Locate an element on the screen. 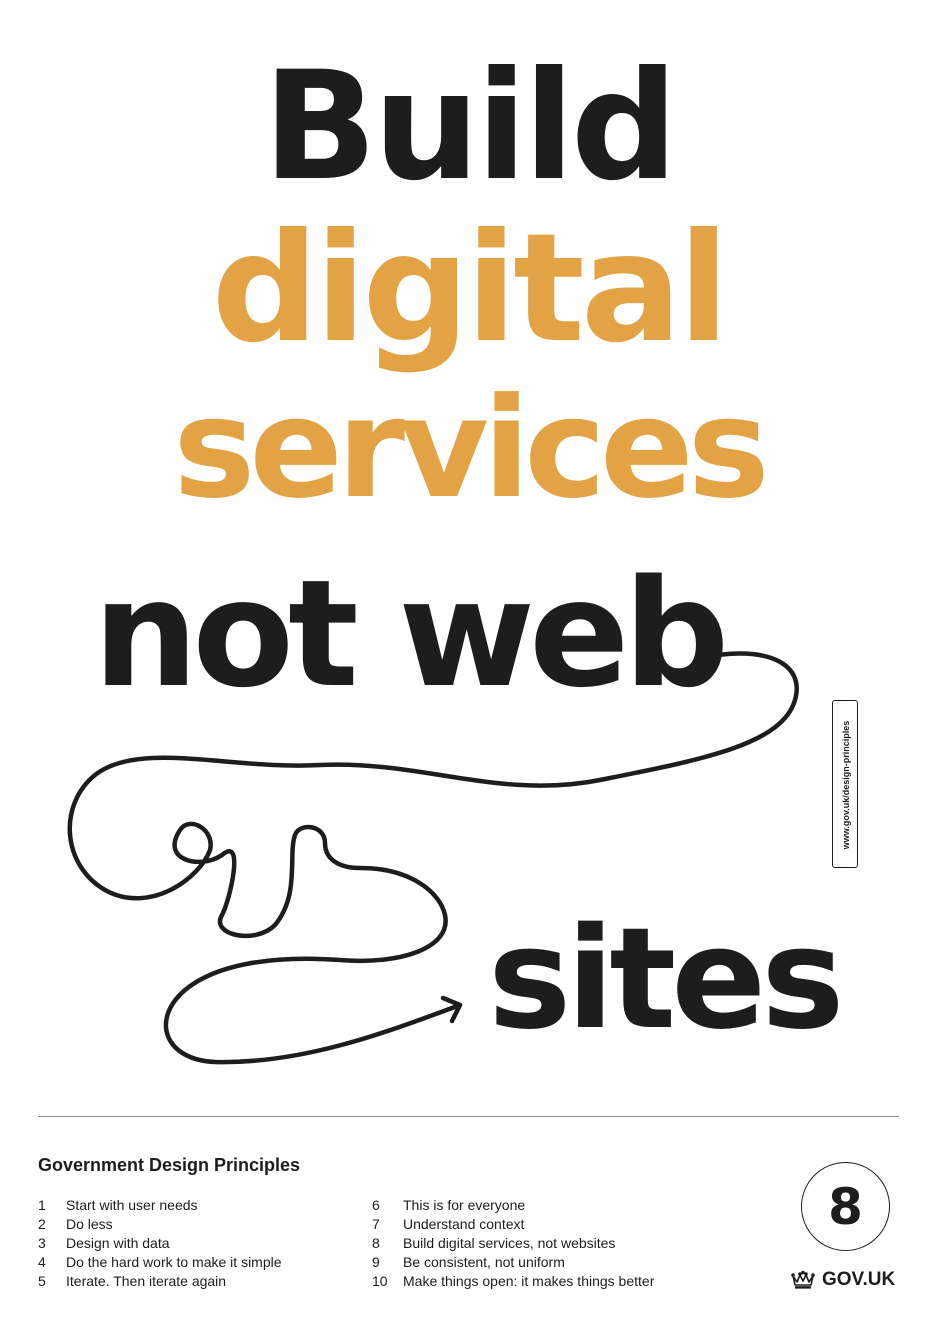 This screenshot has height=1325, width=937. principle-text: Understand context is located at coordinates (464, 1224).